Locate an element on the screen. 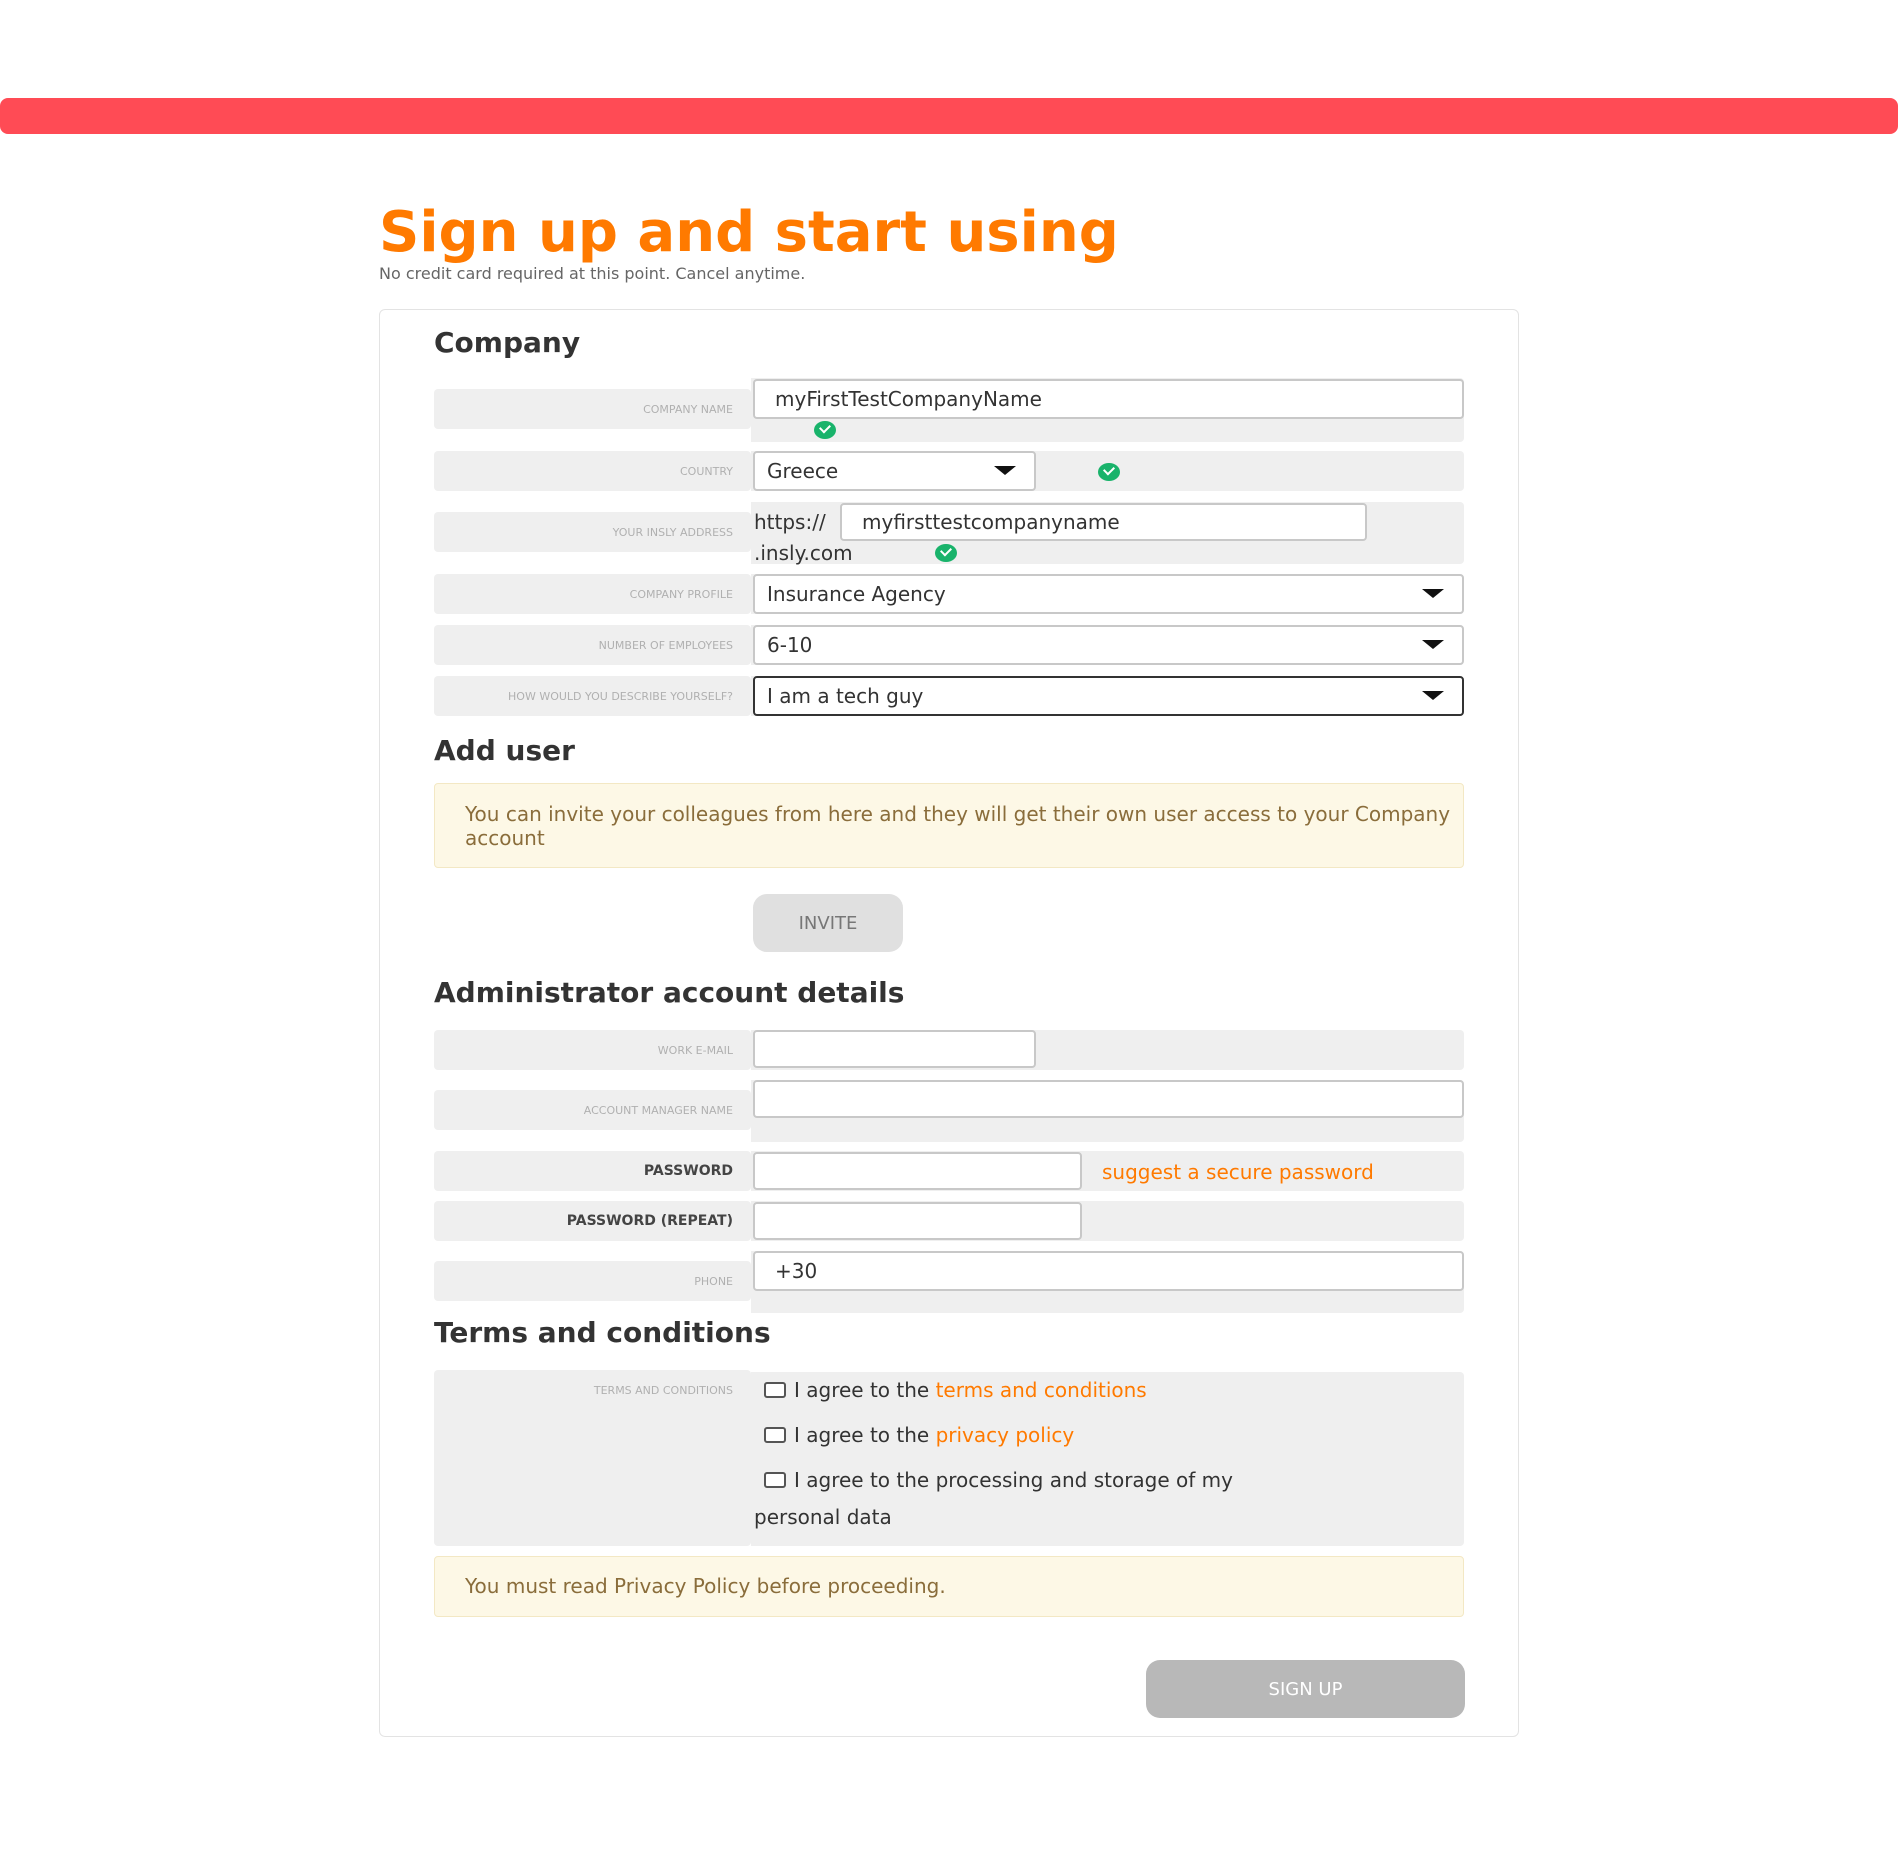  insly-address-suffix: .insly.com is located at coordinates (803, 553).